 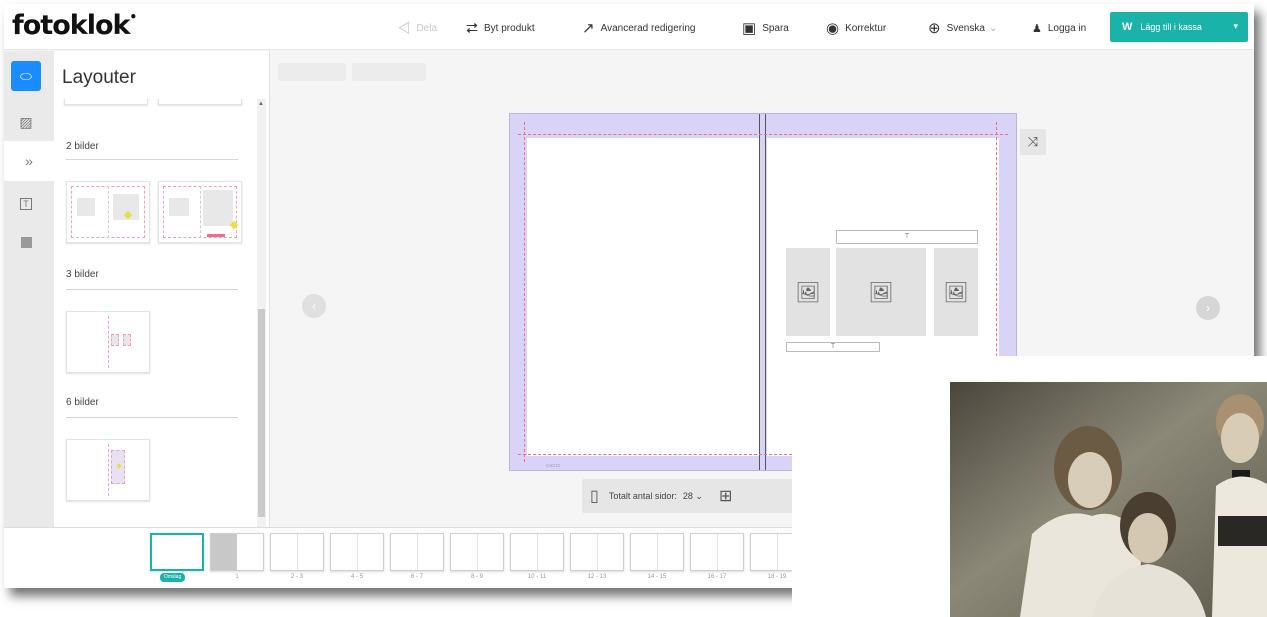 What do you see at coordinates (261, 104) in the screenshot?
I see `scroll-up-icon: ▲` at bounding box center [261, 104].